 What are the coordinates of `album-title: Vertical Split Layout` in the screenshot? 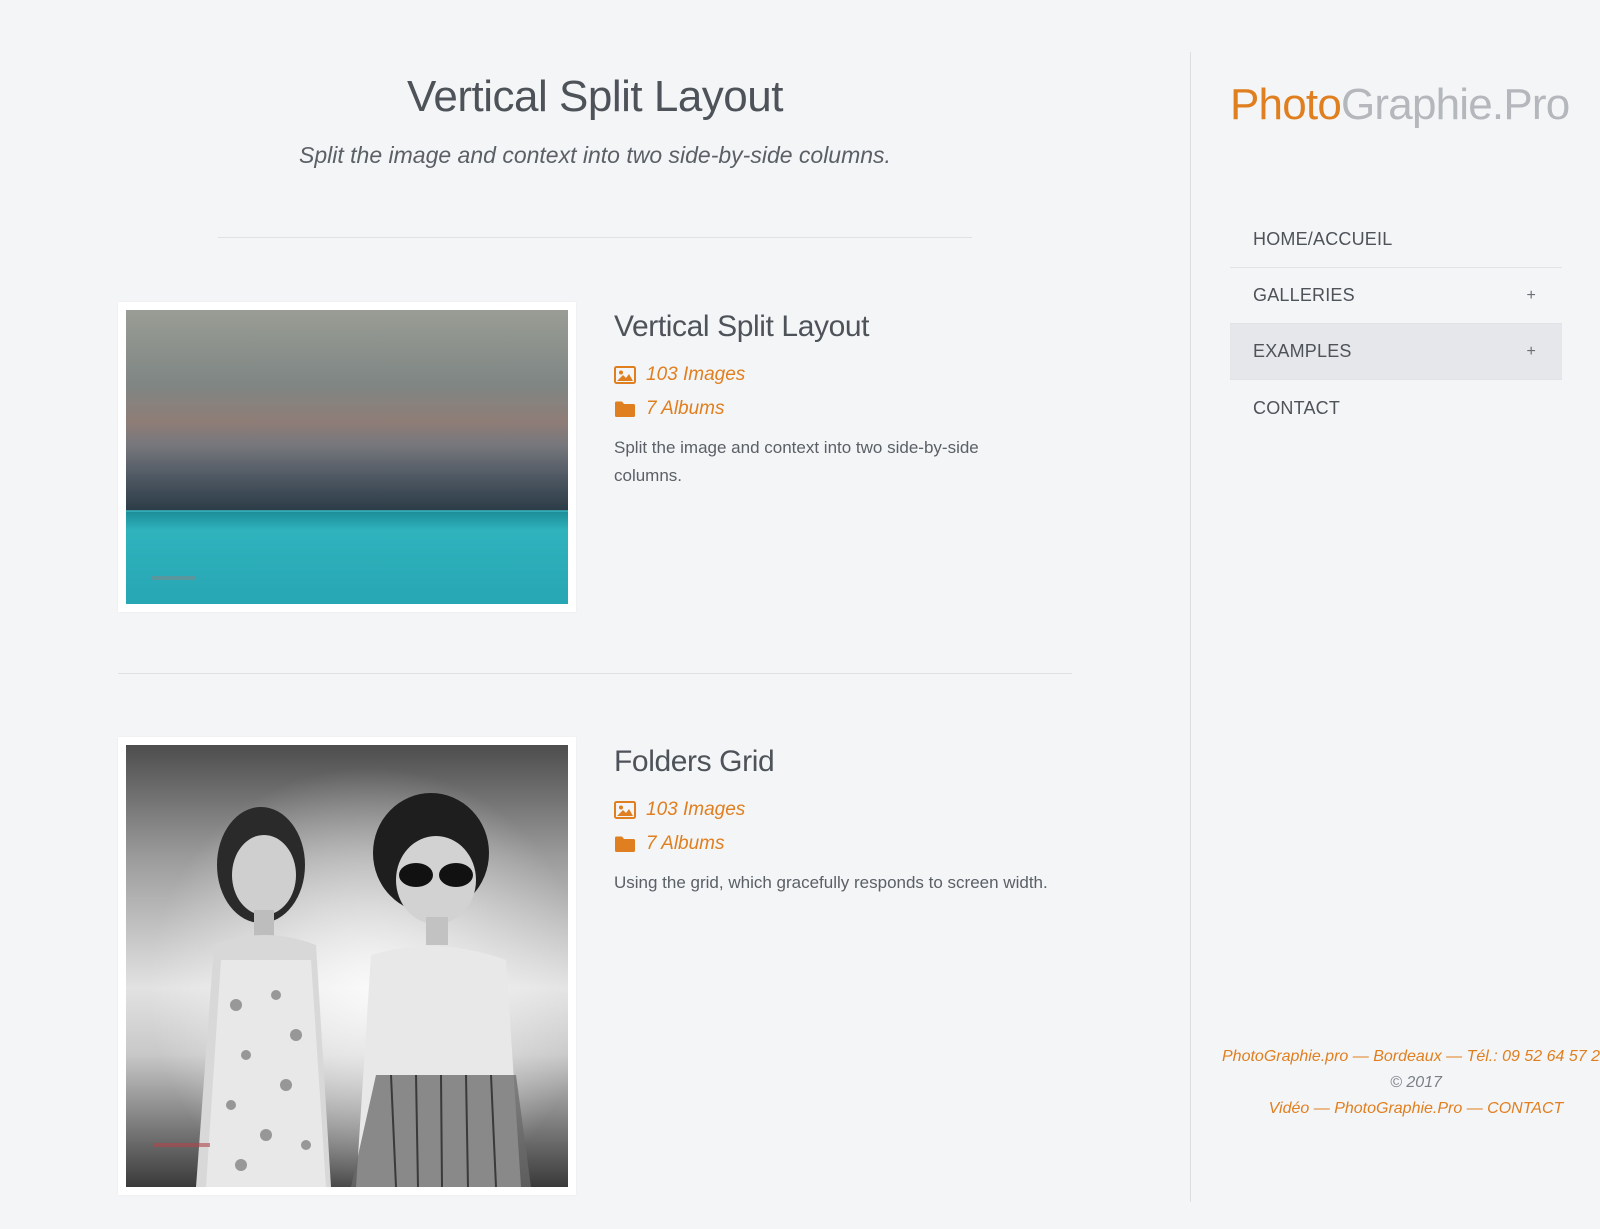 It's located at (849, 327).